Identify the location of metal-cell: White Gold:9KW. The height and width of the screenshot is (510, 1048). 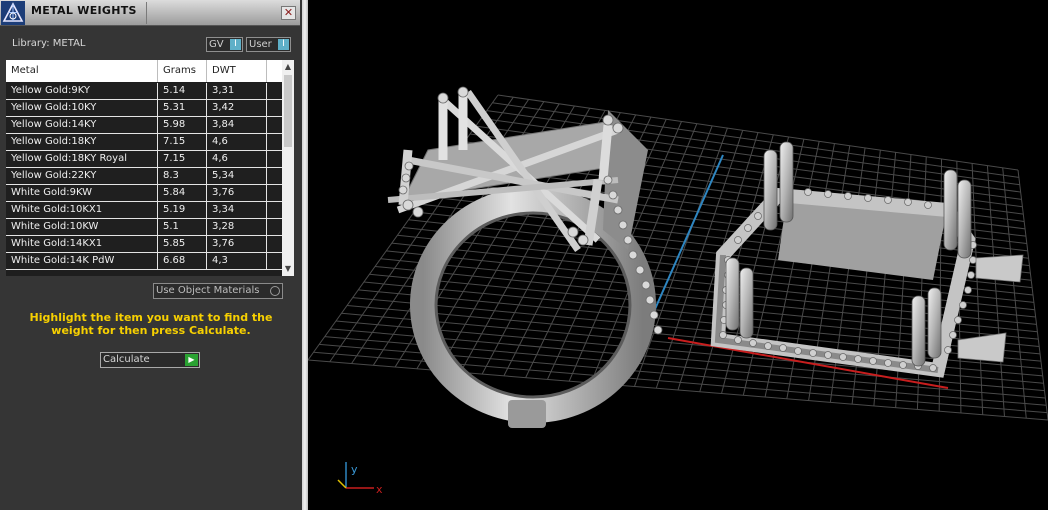
(82, 193).